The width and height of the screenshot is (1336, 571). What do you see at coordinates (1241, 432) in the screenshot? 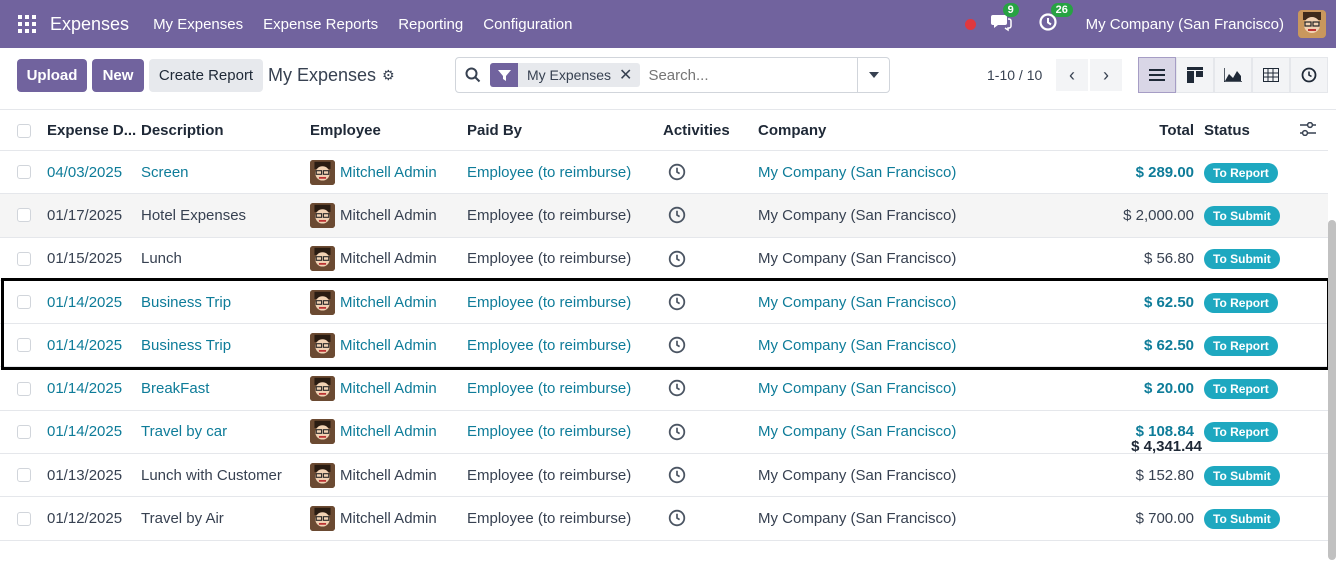
I see `status-badge: To Report` at bounding box center [1241, 432].